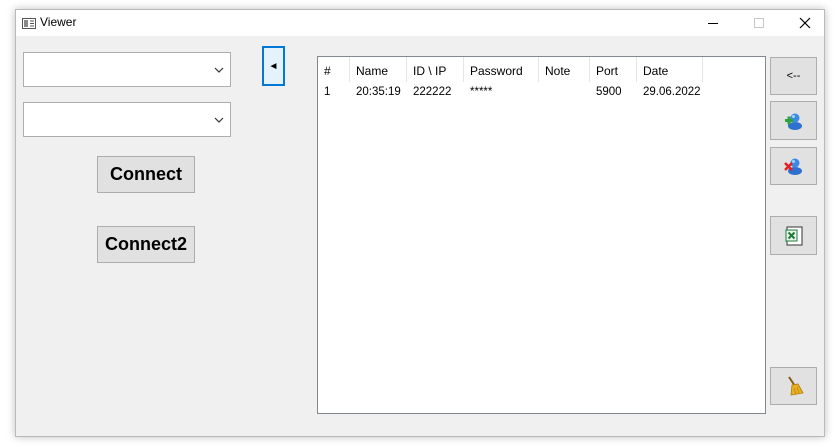 Image resolution: width=836 pixels, height=447 pixels. Describe the element at coordinates (334, 69) in the screenshot. I see `column-header: #` at that location.